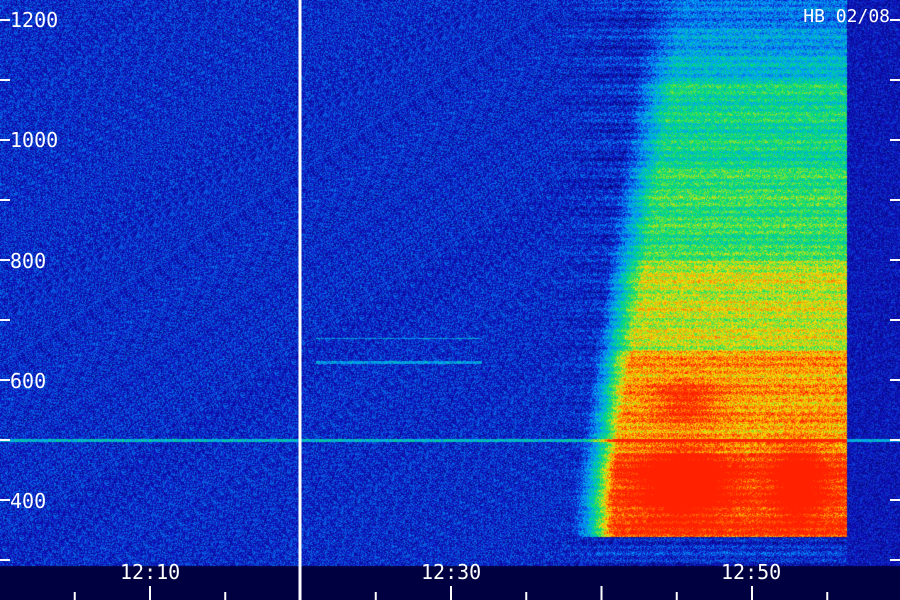  What do you see at coordinates (451, 572) in the screenshot?
I see `x-tick-label-1230: 12:30` at bounding box center [451, 572].